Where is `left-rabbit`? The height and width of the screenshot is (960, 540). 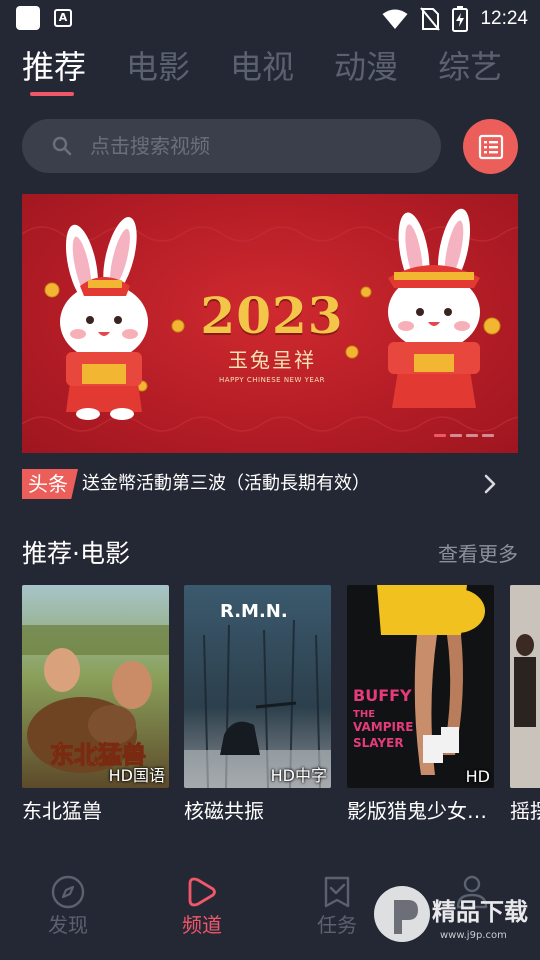
left-rabbit is located at coordinates (104, 318).